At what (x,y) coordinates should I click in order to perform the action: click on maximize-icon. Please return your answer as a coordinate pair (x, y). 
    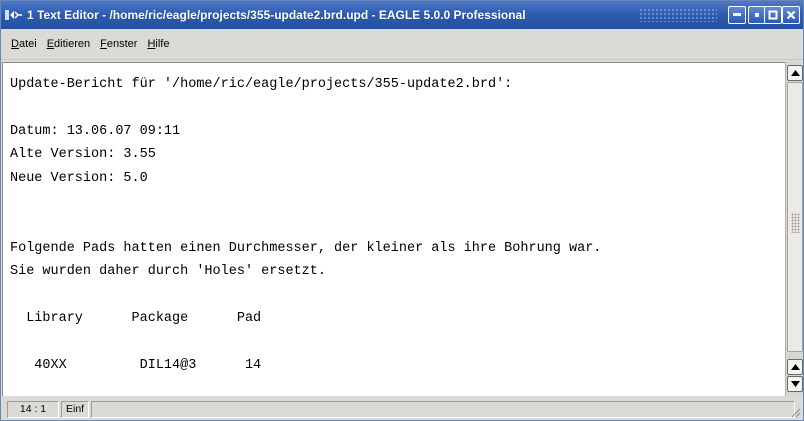
    Looking at the image, I should click on (773, 15).